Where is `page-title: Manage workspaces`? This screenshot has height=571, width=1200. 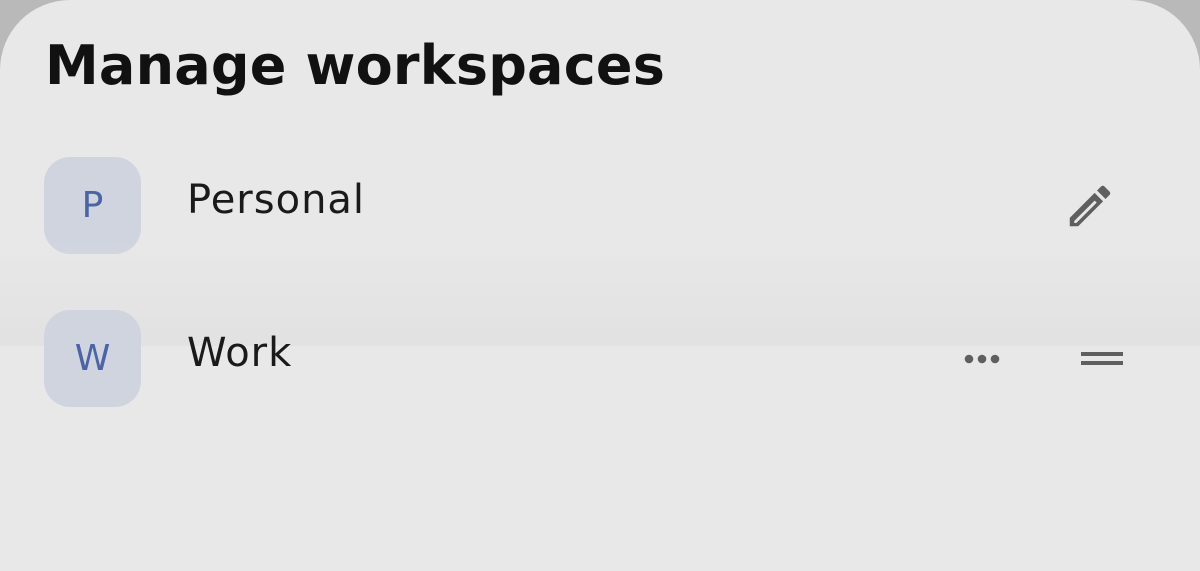 page-title: Manage workspaces is located at coordinates (355, 65).